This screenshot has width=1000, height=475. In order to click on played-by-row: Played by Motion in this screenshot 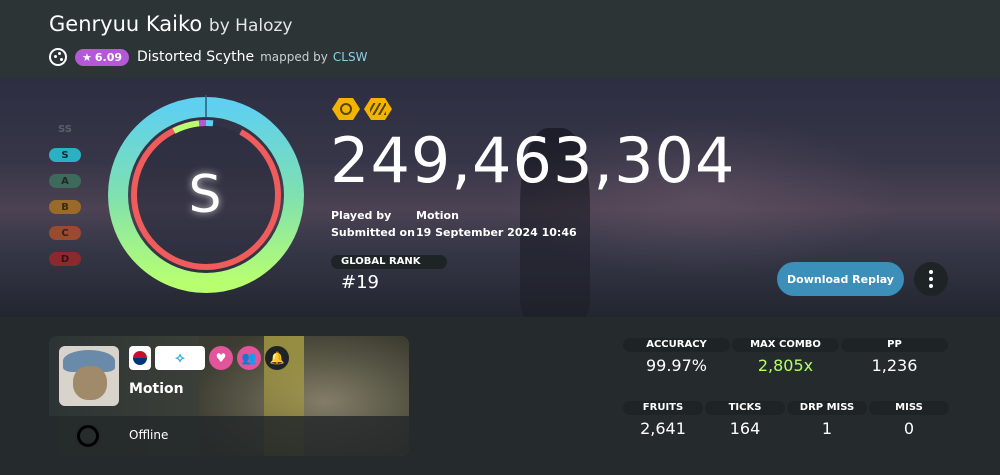, I will do `click(395, 215)`.